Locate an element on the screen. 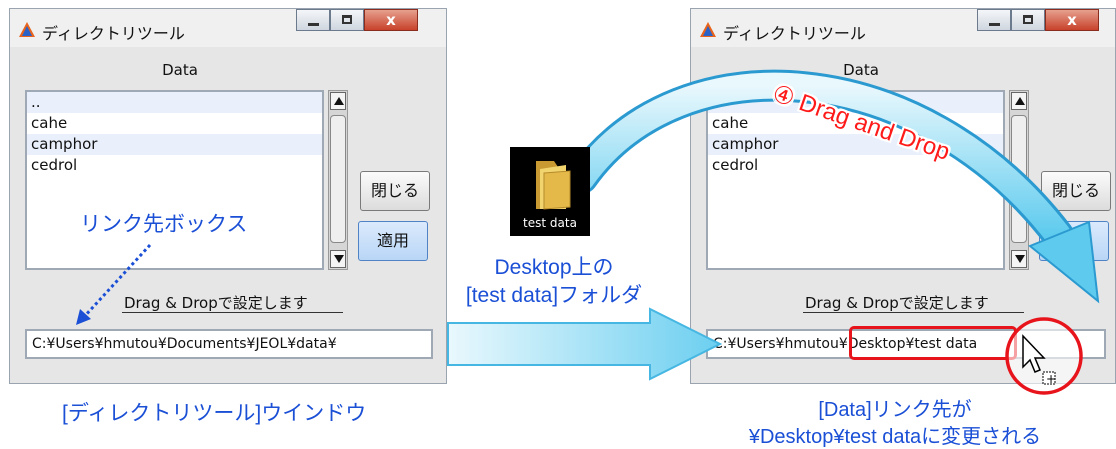  test-data-folder: test data is located at coordinates (550, 191).